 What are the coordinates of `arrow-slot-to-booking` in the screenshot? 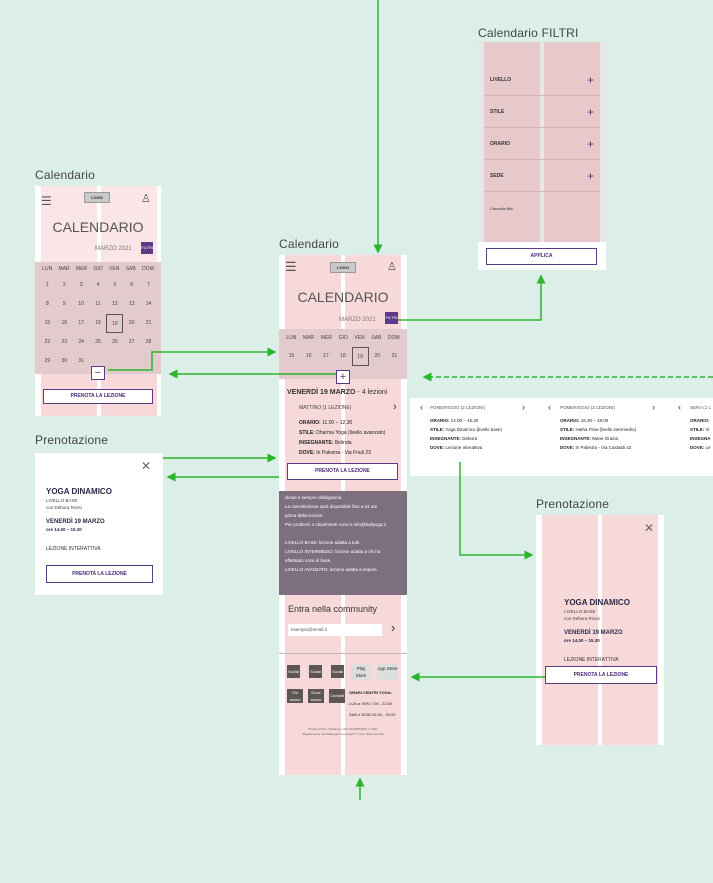 It's located at (496, 511).